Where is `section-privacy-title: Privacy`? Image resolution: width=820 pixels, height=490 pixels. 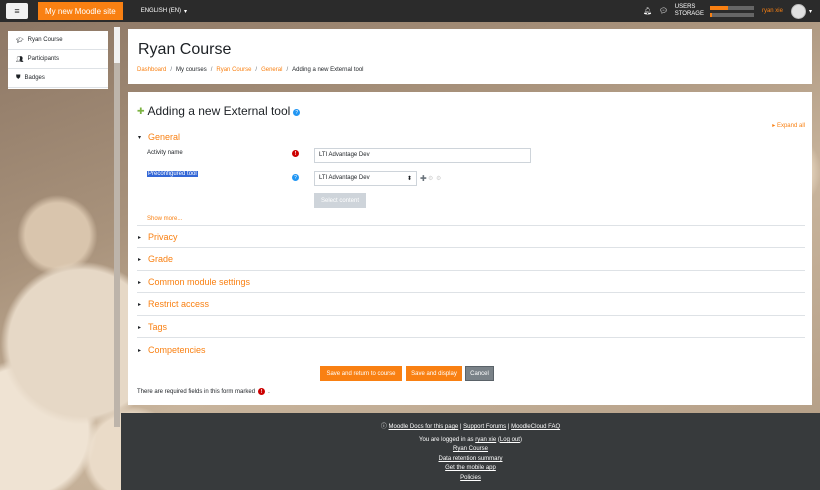 section-privacy-title: Privacy is located at coordinates (163, 237).